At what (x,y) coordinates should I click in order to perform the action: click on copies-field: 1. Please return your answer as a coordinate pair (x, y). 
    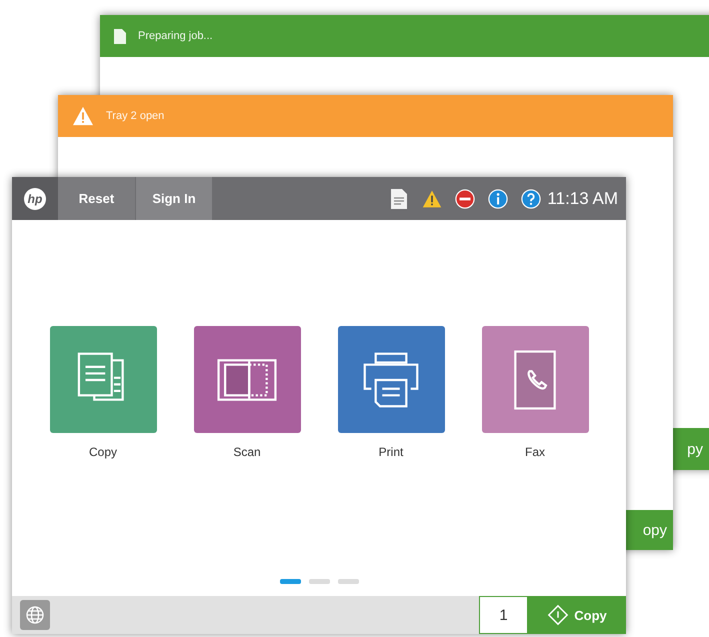
    Looking at the image, I should click on (503, 615).